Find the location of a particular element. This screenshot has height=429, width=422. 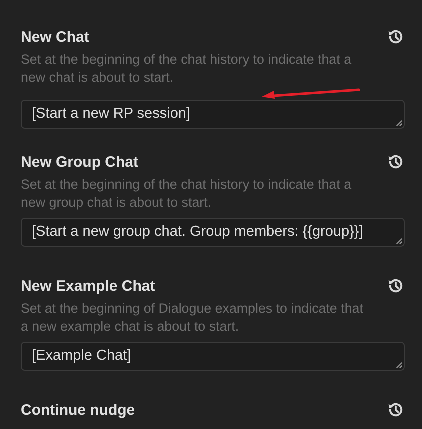

input-field: [Start a new group chat. Group members: {{group}}] is located at coordinates (213, 232).